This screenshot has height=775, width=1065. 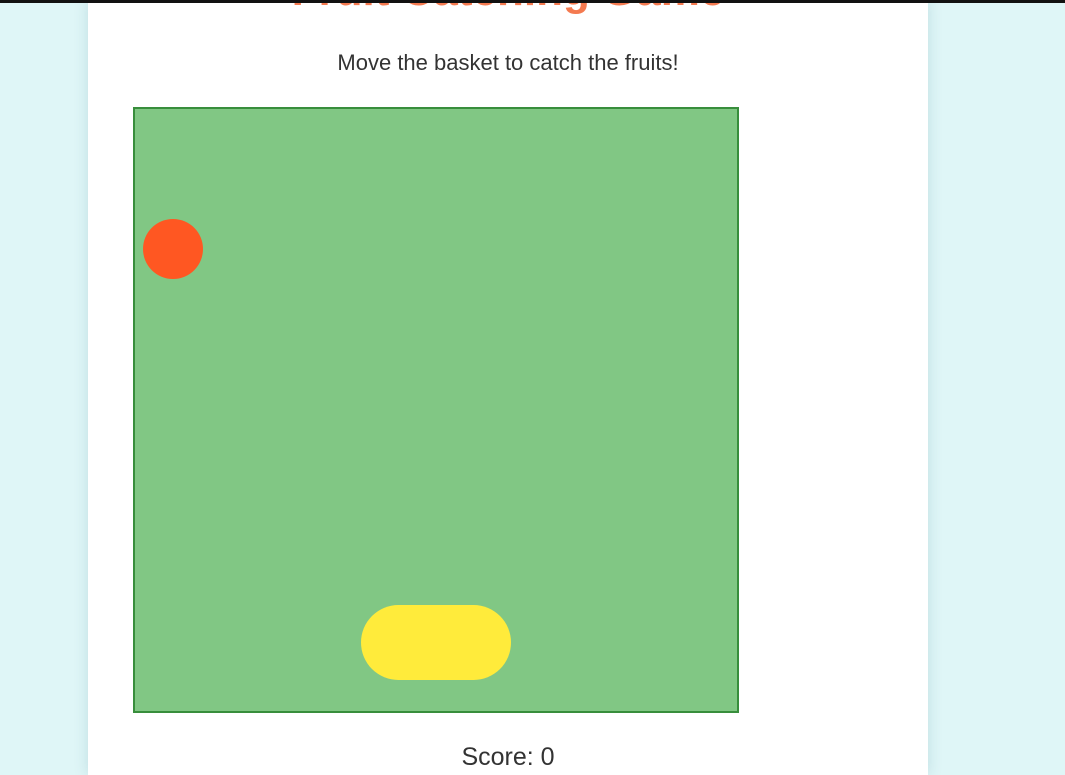 What do you see at coordinates (501, 757) in the screenshot?
I see `score-label: Score:` at bounding box center [501, 757].